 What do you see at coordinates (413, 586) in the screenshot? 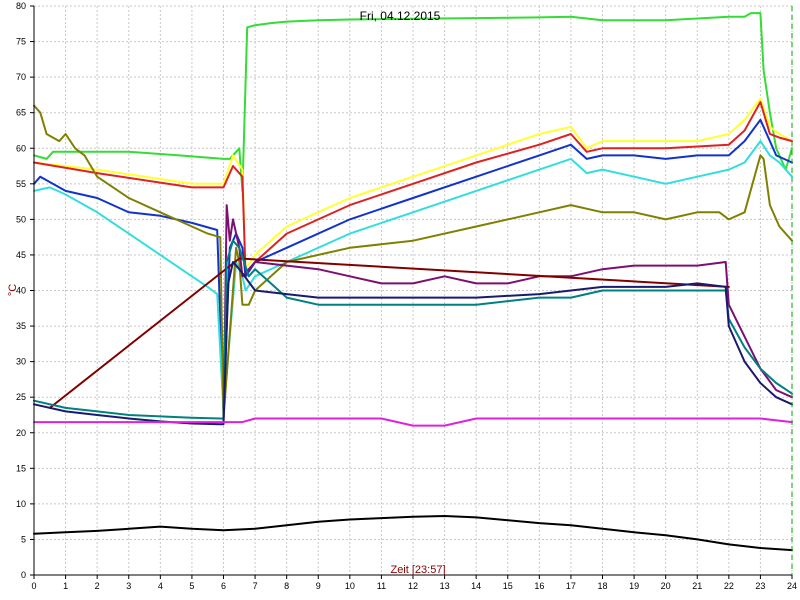
I see `x-tick-label: 12` at bounding box center [413, 586].